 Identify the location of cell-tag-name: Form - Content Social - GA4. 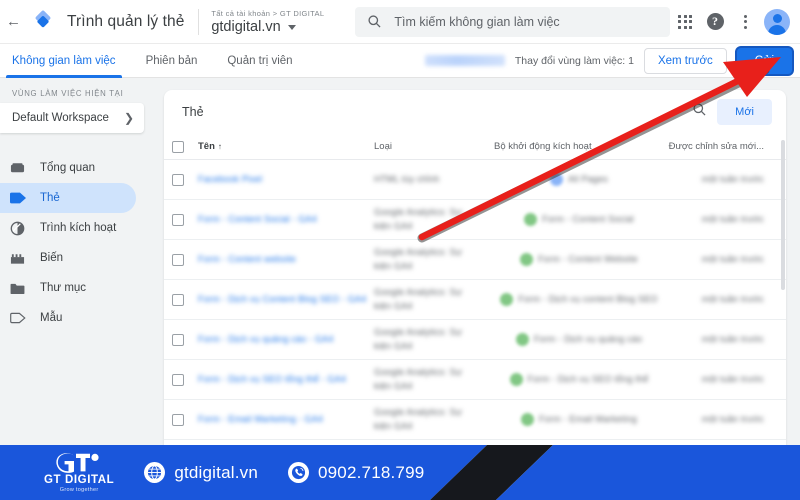
(286, 219).